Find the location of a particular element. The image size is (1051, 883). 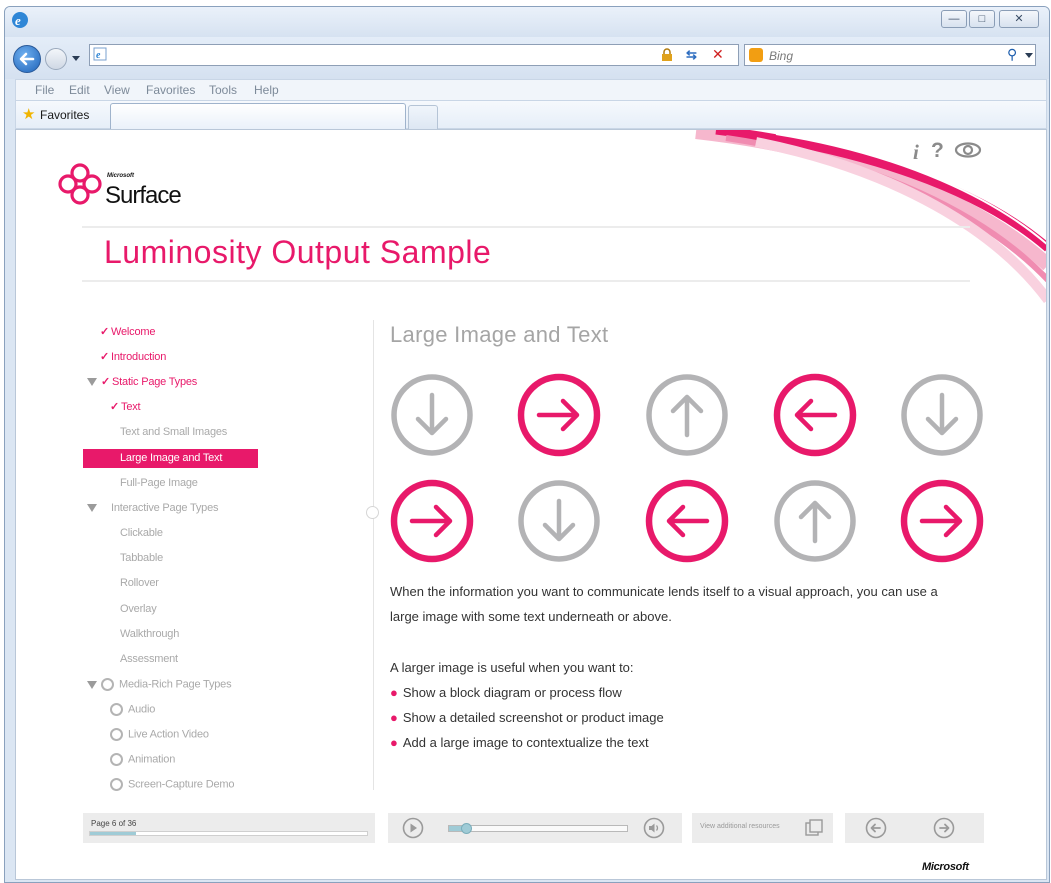

nav-static-page-types: ✓ Static Page Types is located at coordinates (142, 381).